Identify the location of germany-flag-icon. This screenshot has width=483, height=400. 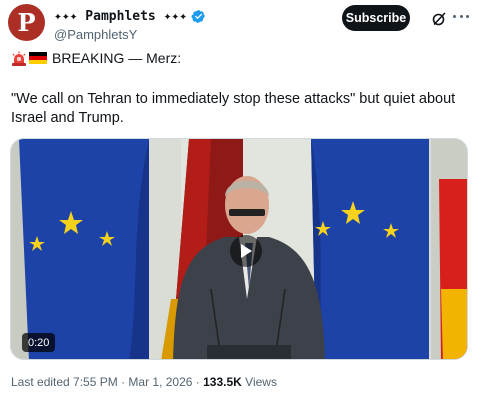
(38, 58).